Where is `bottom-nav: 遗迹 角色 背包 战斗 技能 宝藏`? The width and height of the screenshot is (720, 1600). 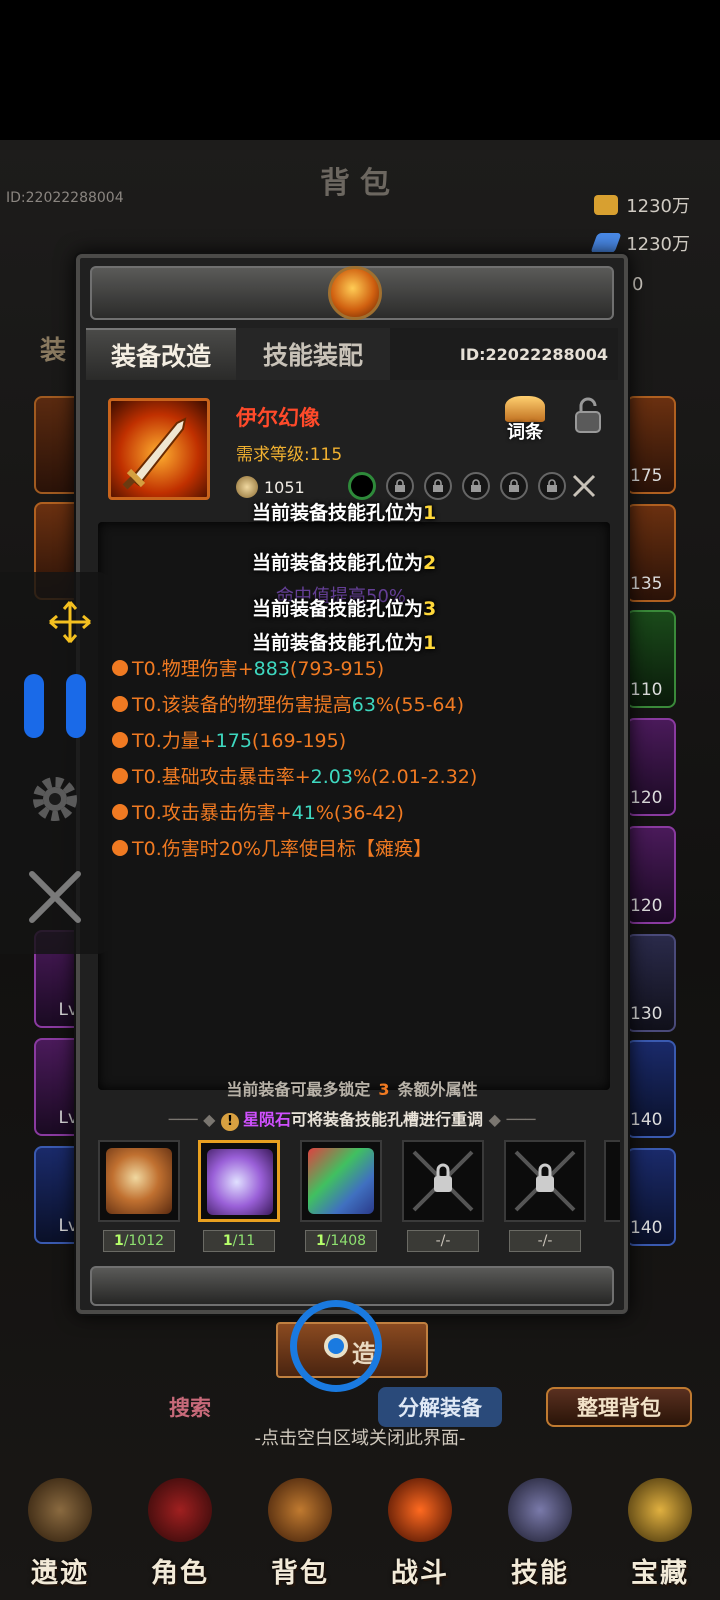
bottom-nav: 遗迹 角色 背包 战斗 技能 宝藏 is located at coordinates (360, 1535).